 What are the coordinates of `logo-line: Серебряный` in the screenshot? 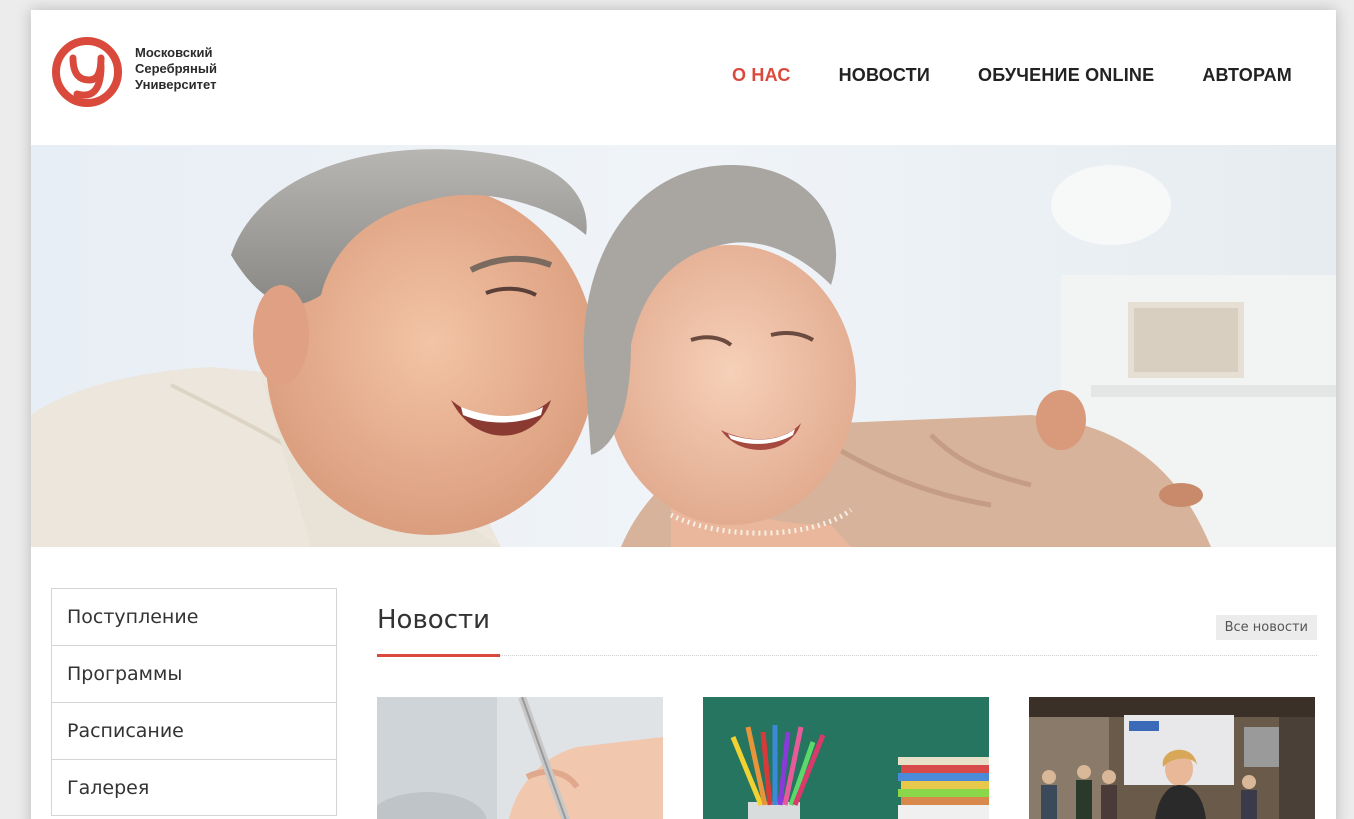 It's located at (176, 68).